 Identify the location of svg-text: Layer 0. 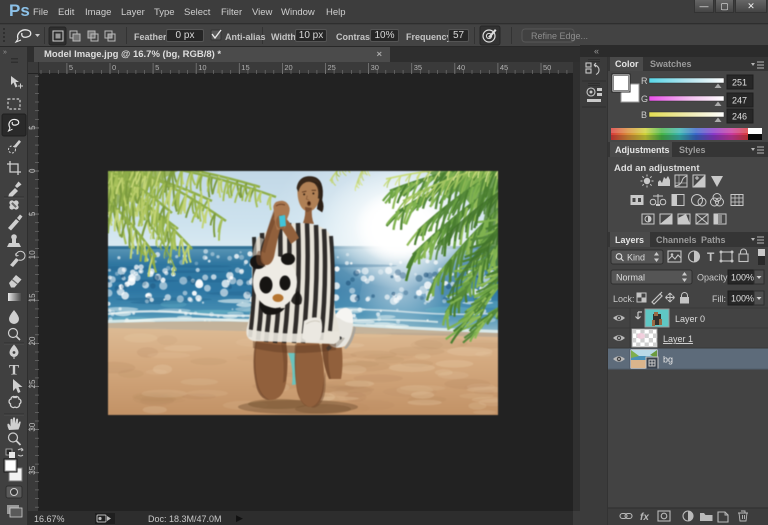
(690, 319).